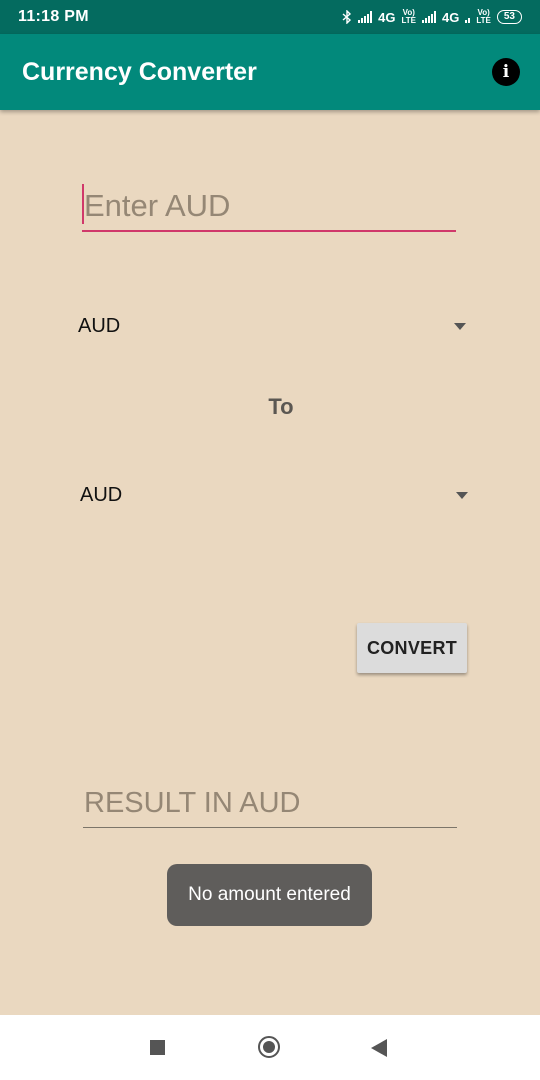 The width and height of the screenshot is (540, 1080). I want to click on to-label: To, so click(281, 406).